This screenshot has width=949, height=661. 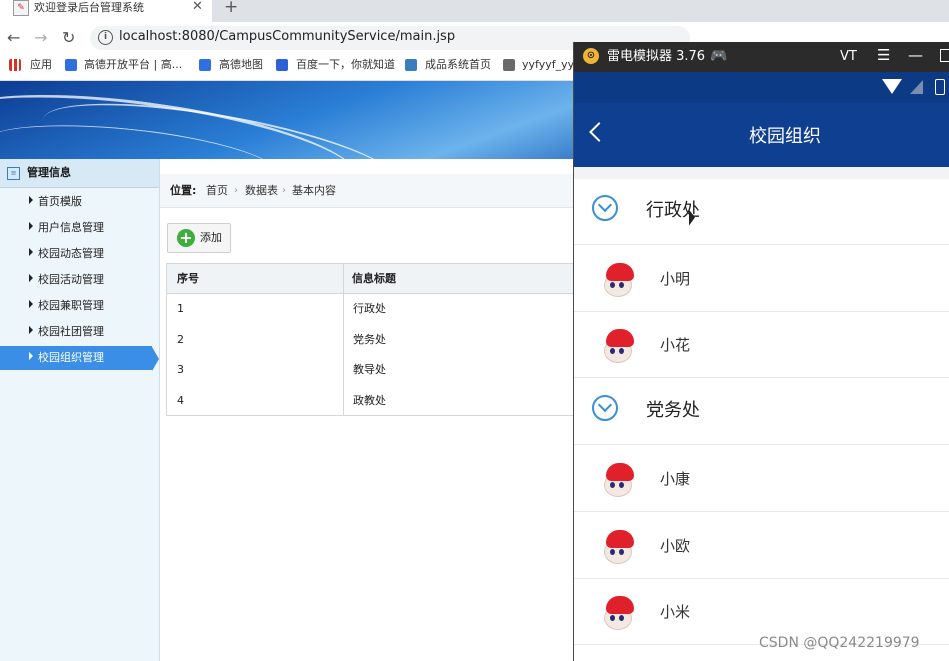 I want to click on member-item: 小明, so click(x=761, y=279).